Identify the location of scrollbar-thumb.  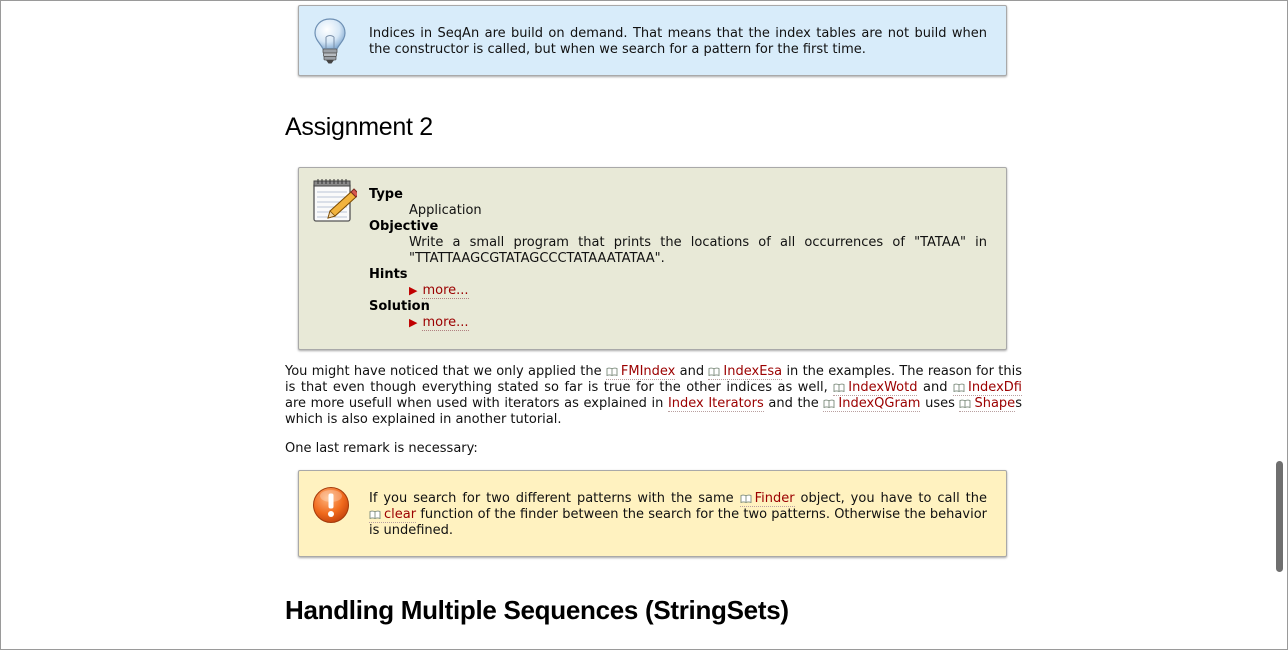
(1279, 516).